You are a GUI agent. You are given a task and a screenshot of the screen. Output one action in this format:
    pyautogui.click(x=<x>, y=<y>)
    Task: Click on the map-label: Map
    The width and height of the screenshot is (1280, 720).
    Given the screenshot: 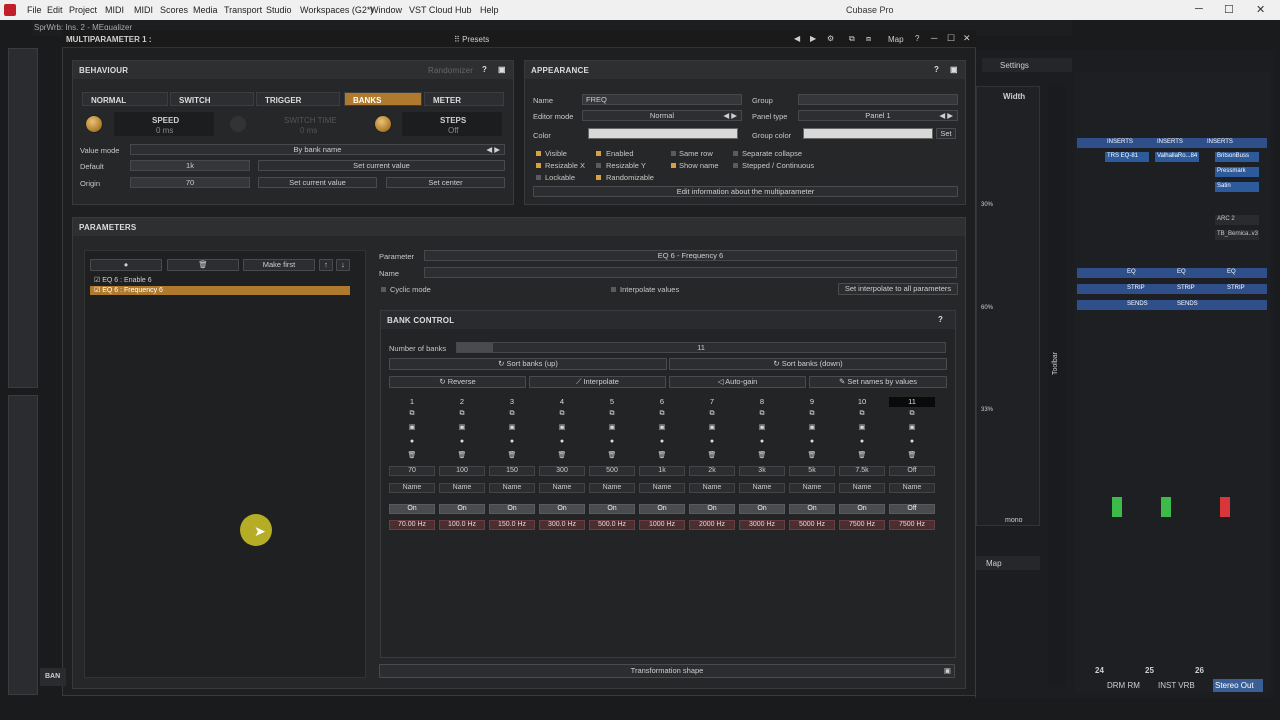 What is the action you would take?
    pyautogui.click(x=994, y=563)
    